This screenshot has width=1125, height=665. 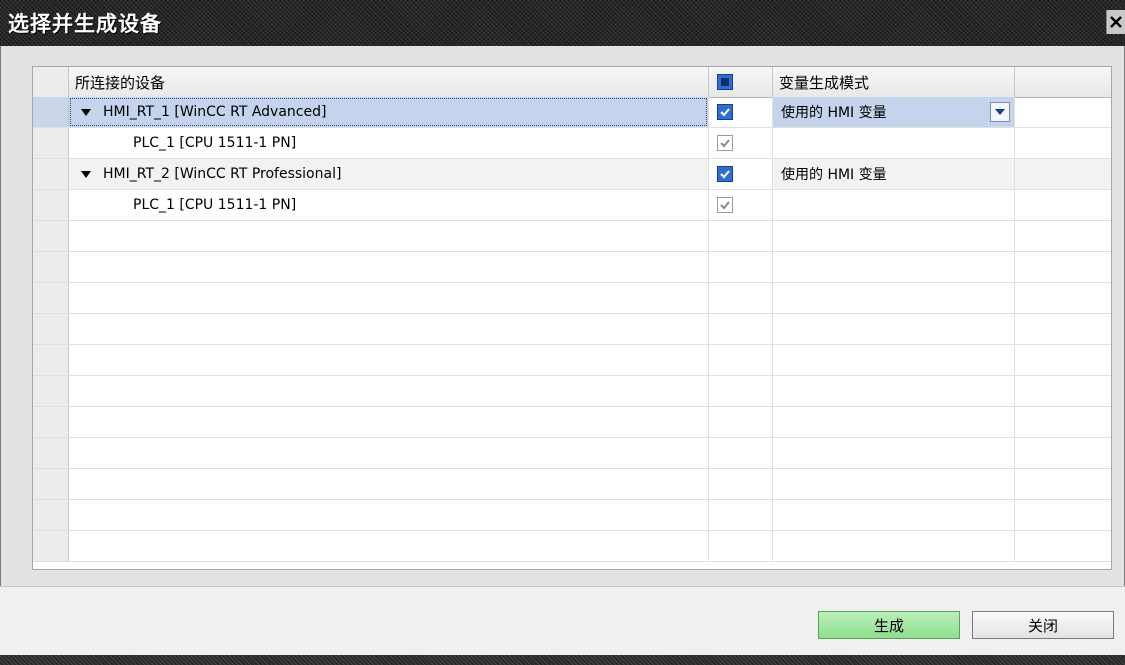 I want to click on chevron-down-icon, so click(x=1000, y=112).